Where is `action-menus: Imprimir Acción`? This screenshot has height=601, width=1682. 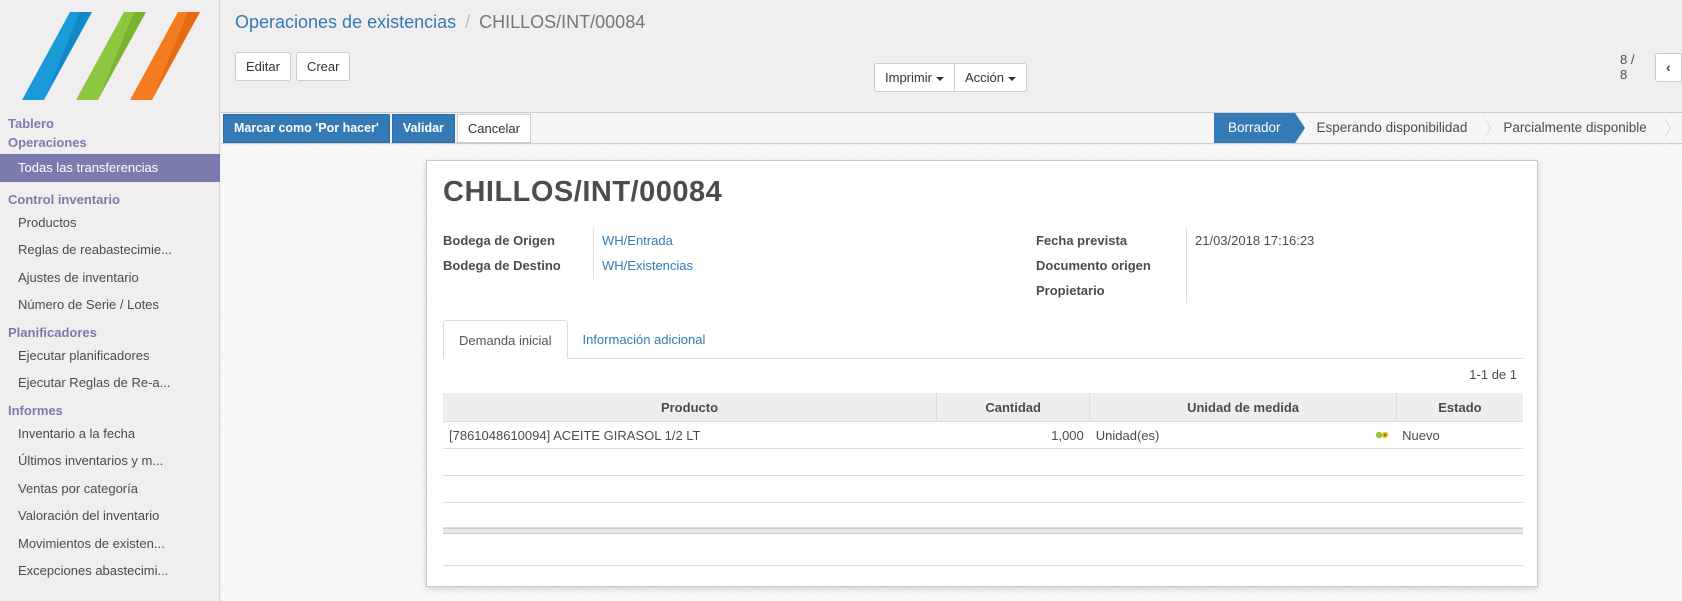
action-menus: Imprimir Acción is located at coordinates (950, 77).